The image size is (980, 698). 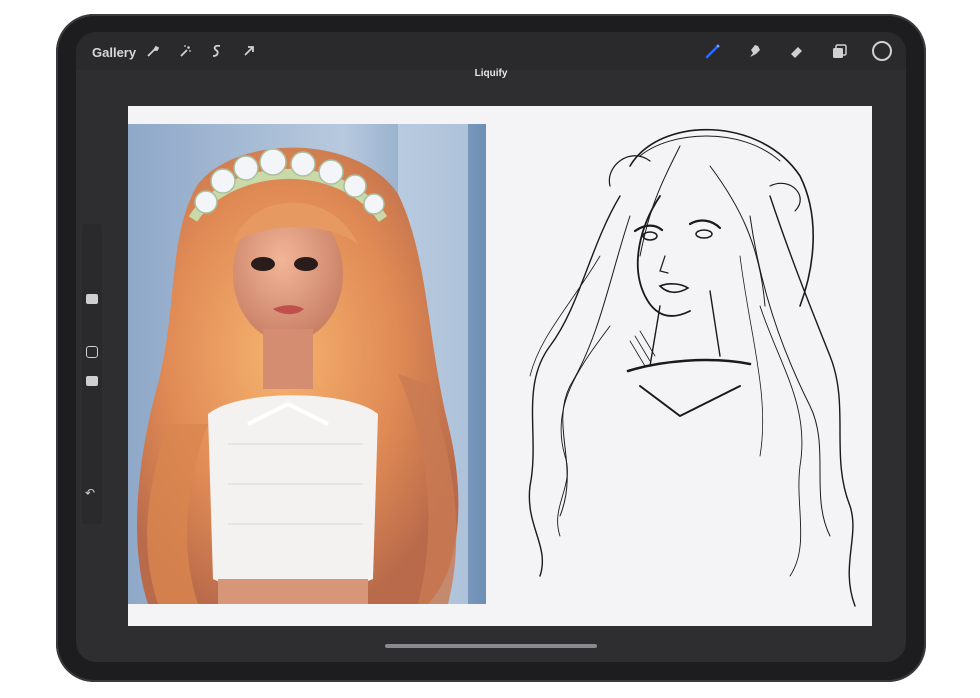 What do you see at coordinates (839, 51) in the screenshot?
I see `layers-icon` at bounding box center [839, 51].